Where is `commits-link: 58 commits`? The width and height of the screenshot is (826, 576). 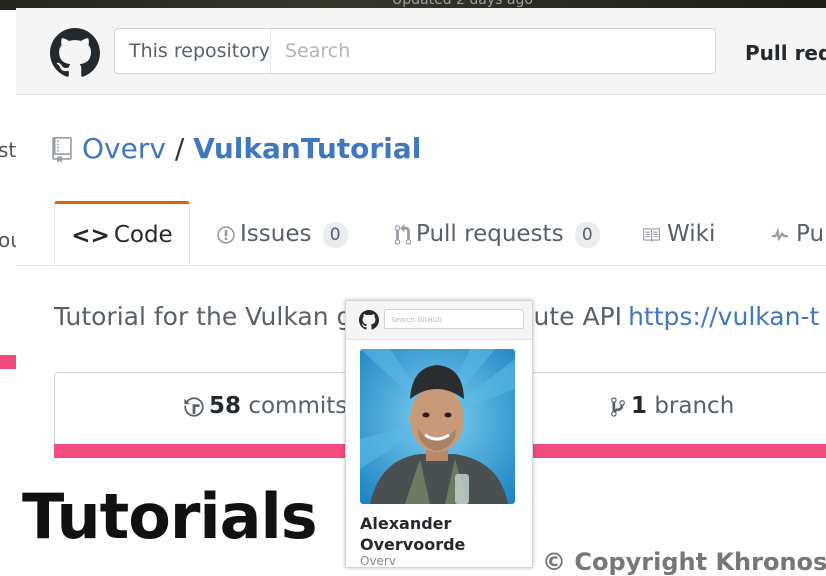 commits-link: 58 commits is located at coordinates (265, 406).